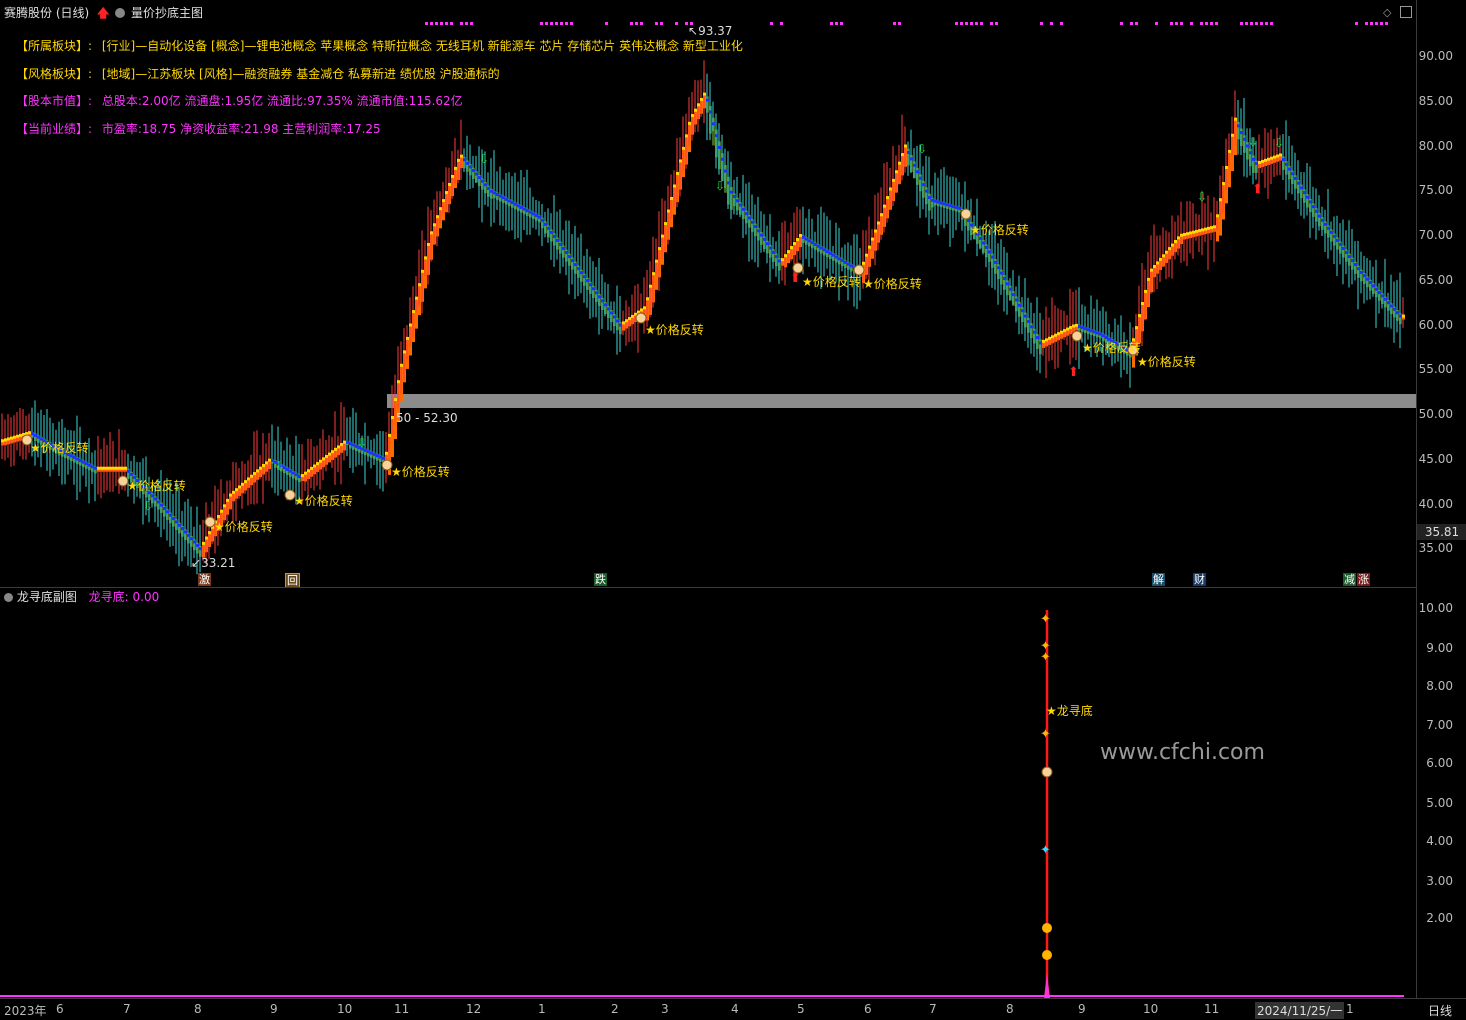 The image size is (1466, 1020). I want to click on event-badge: 解, so click(1158, 579).